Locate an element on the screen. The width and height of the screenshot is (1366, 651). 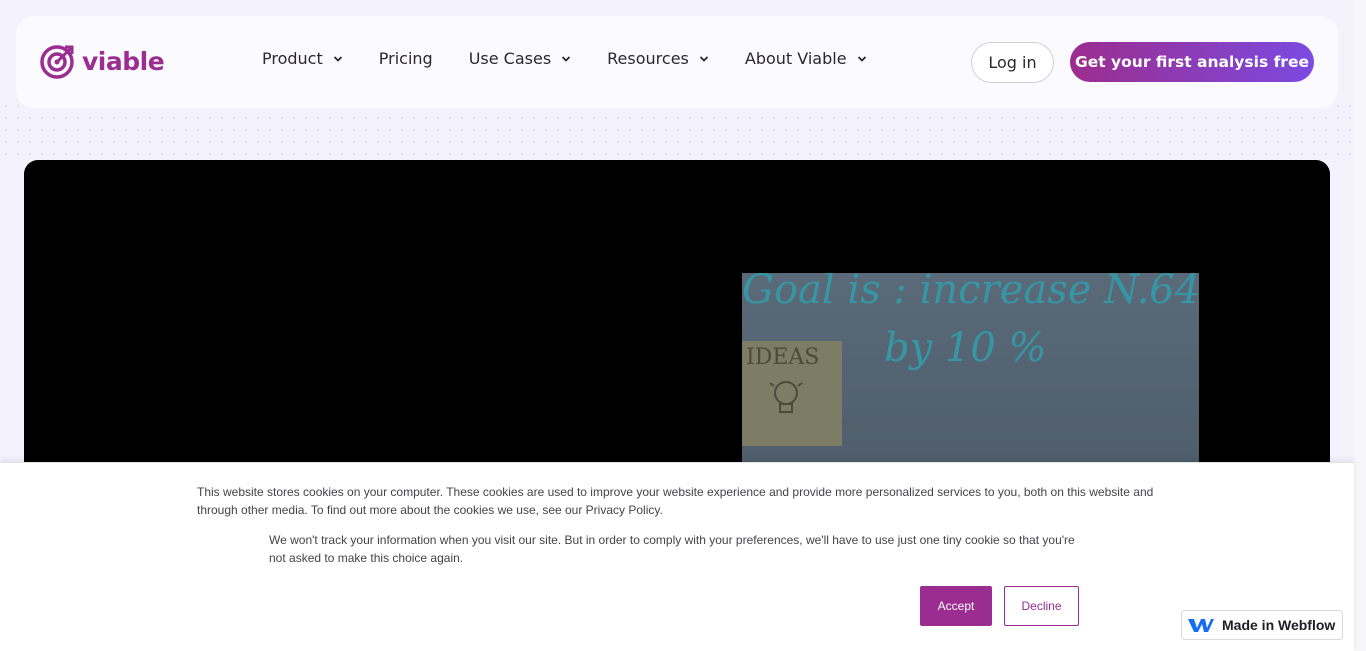
lightbulb-icon is located at coordinates (786, 397).